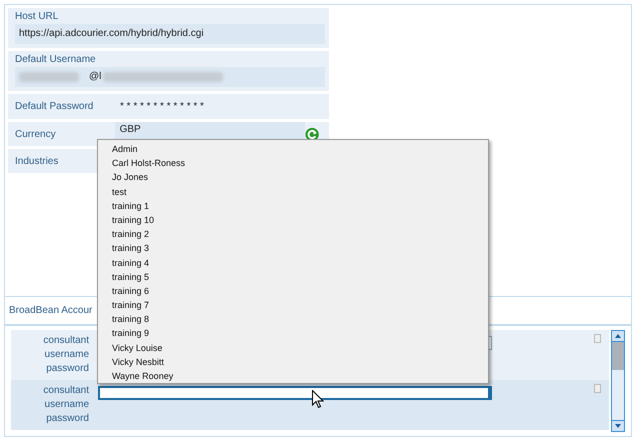  What do you see at coordinates (618, 425) in the screenshot?
I see `scroll-down-icon` at bounding box center [618, 425].